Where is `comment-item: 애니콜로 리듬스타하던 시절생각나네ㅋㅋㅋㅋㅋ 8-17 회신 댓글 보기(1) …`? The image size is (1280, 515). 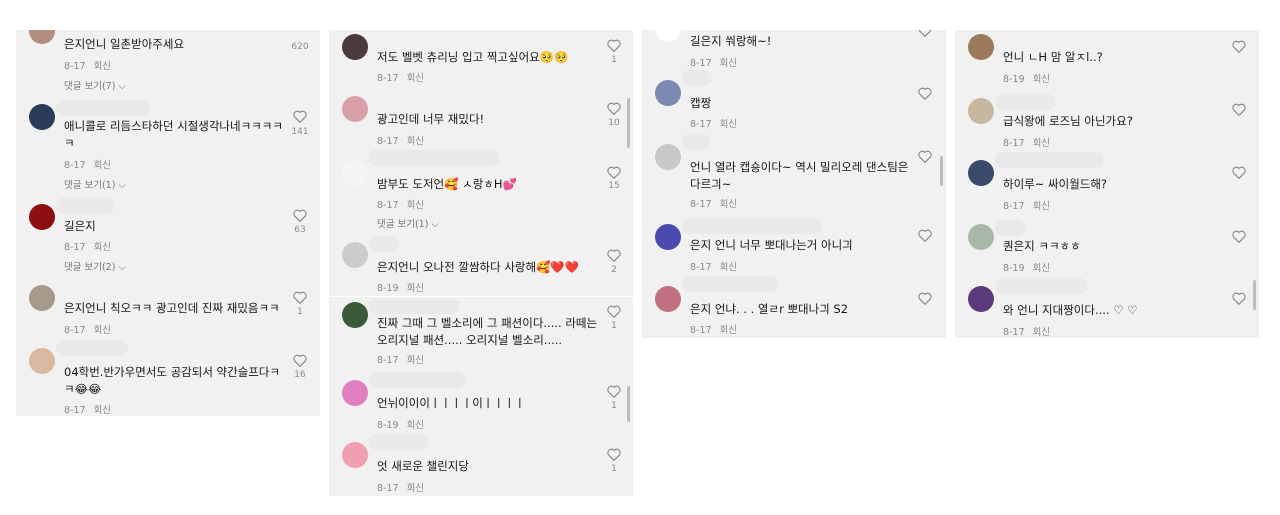
comment-item: 애니콜로 리듬스타하던 시절생각나네ㅋㅋㅋㅋㅋ 8-17 회신 댓글 보기(1) … is located at coordinates (168, 150).